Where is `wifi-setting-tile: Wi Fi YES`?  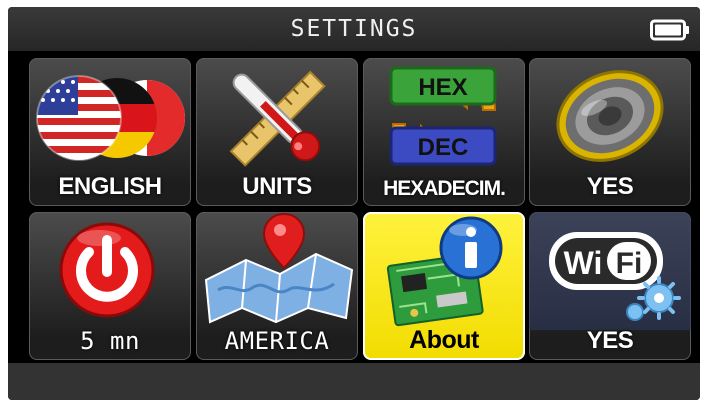
wifi-setting-tile: Wi Fi YES is located at coordinates (610, 286).